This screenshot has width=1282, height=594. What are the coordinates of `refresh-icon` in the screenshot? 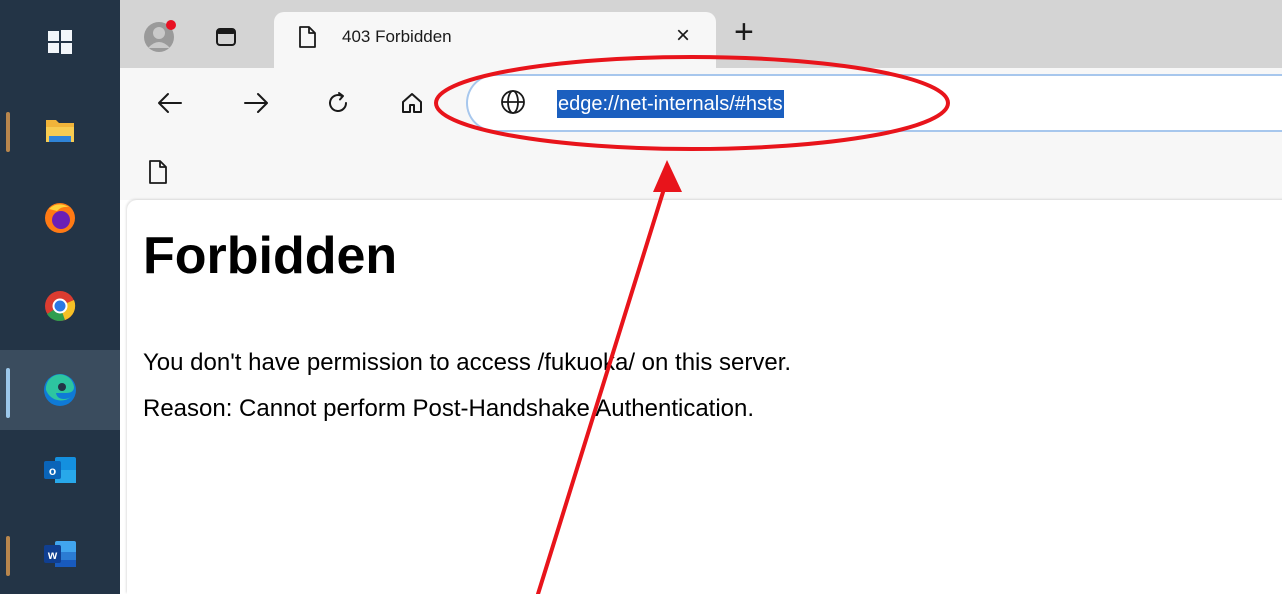 It's located at (338, 102).